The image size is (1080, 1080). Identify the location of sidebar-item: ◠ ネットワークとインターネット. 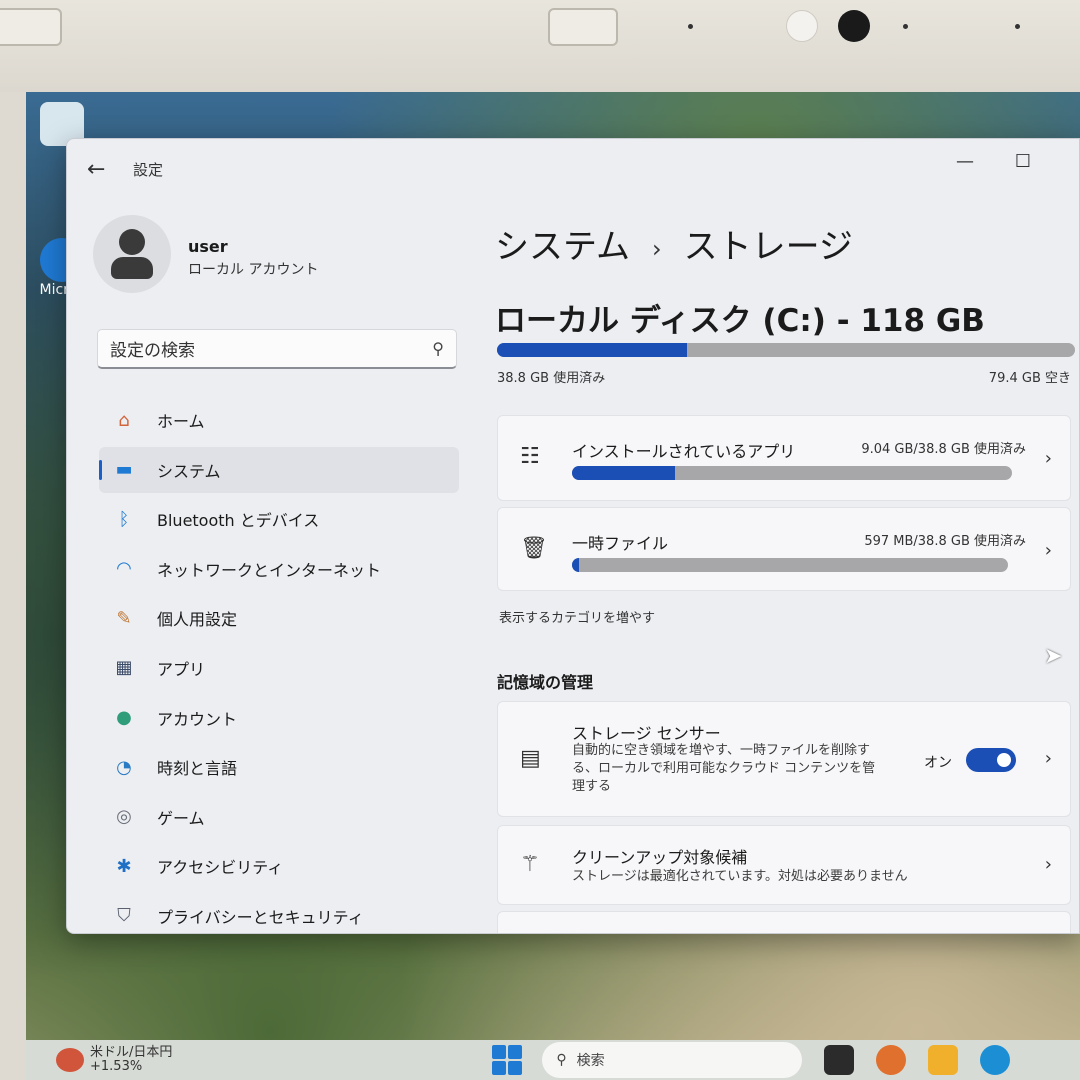
(279, 569).